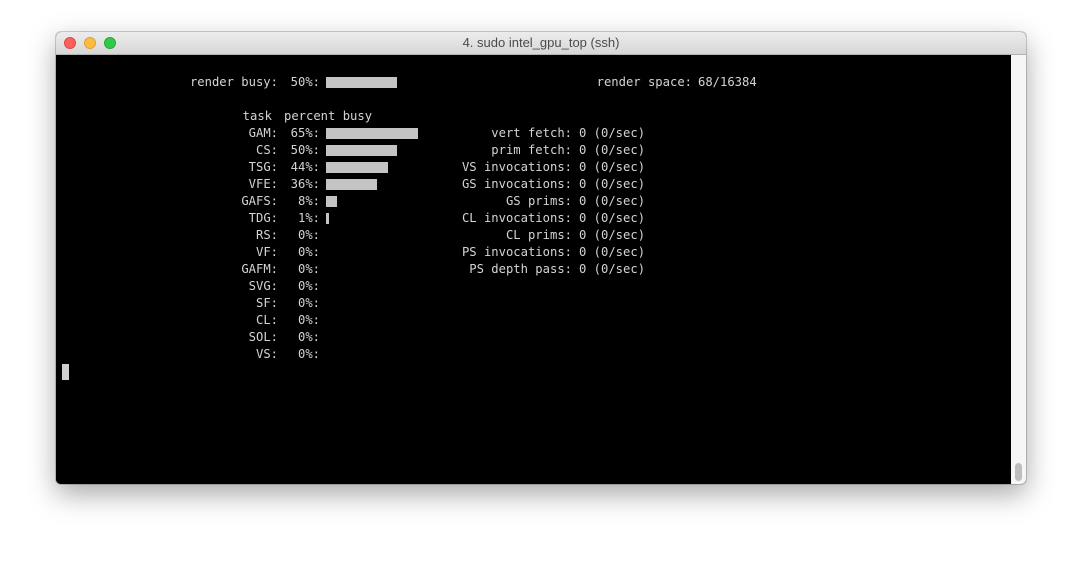  I want to click on counter-label: CL prims:, so click(538, 235).